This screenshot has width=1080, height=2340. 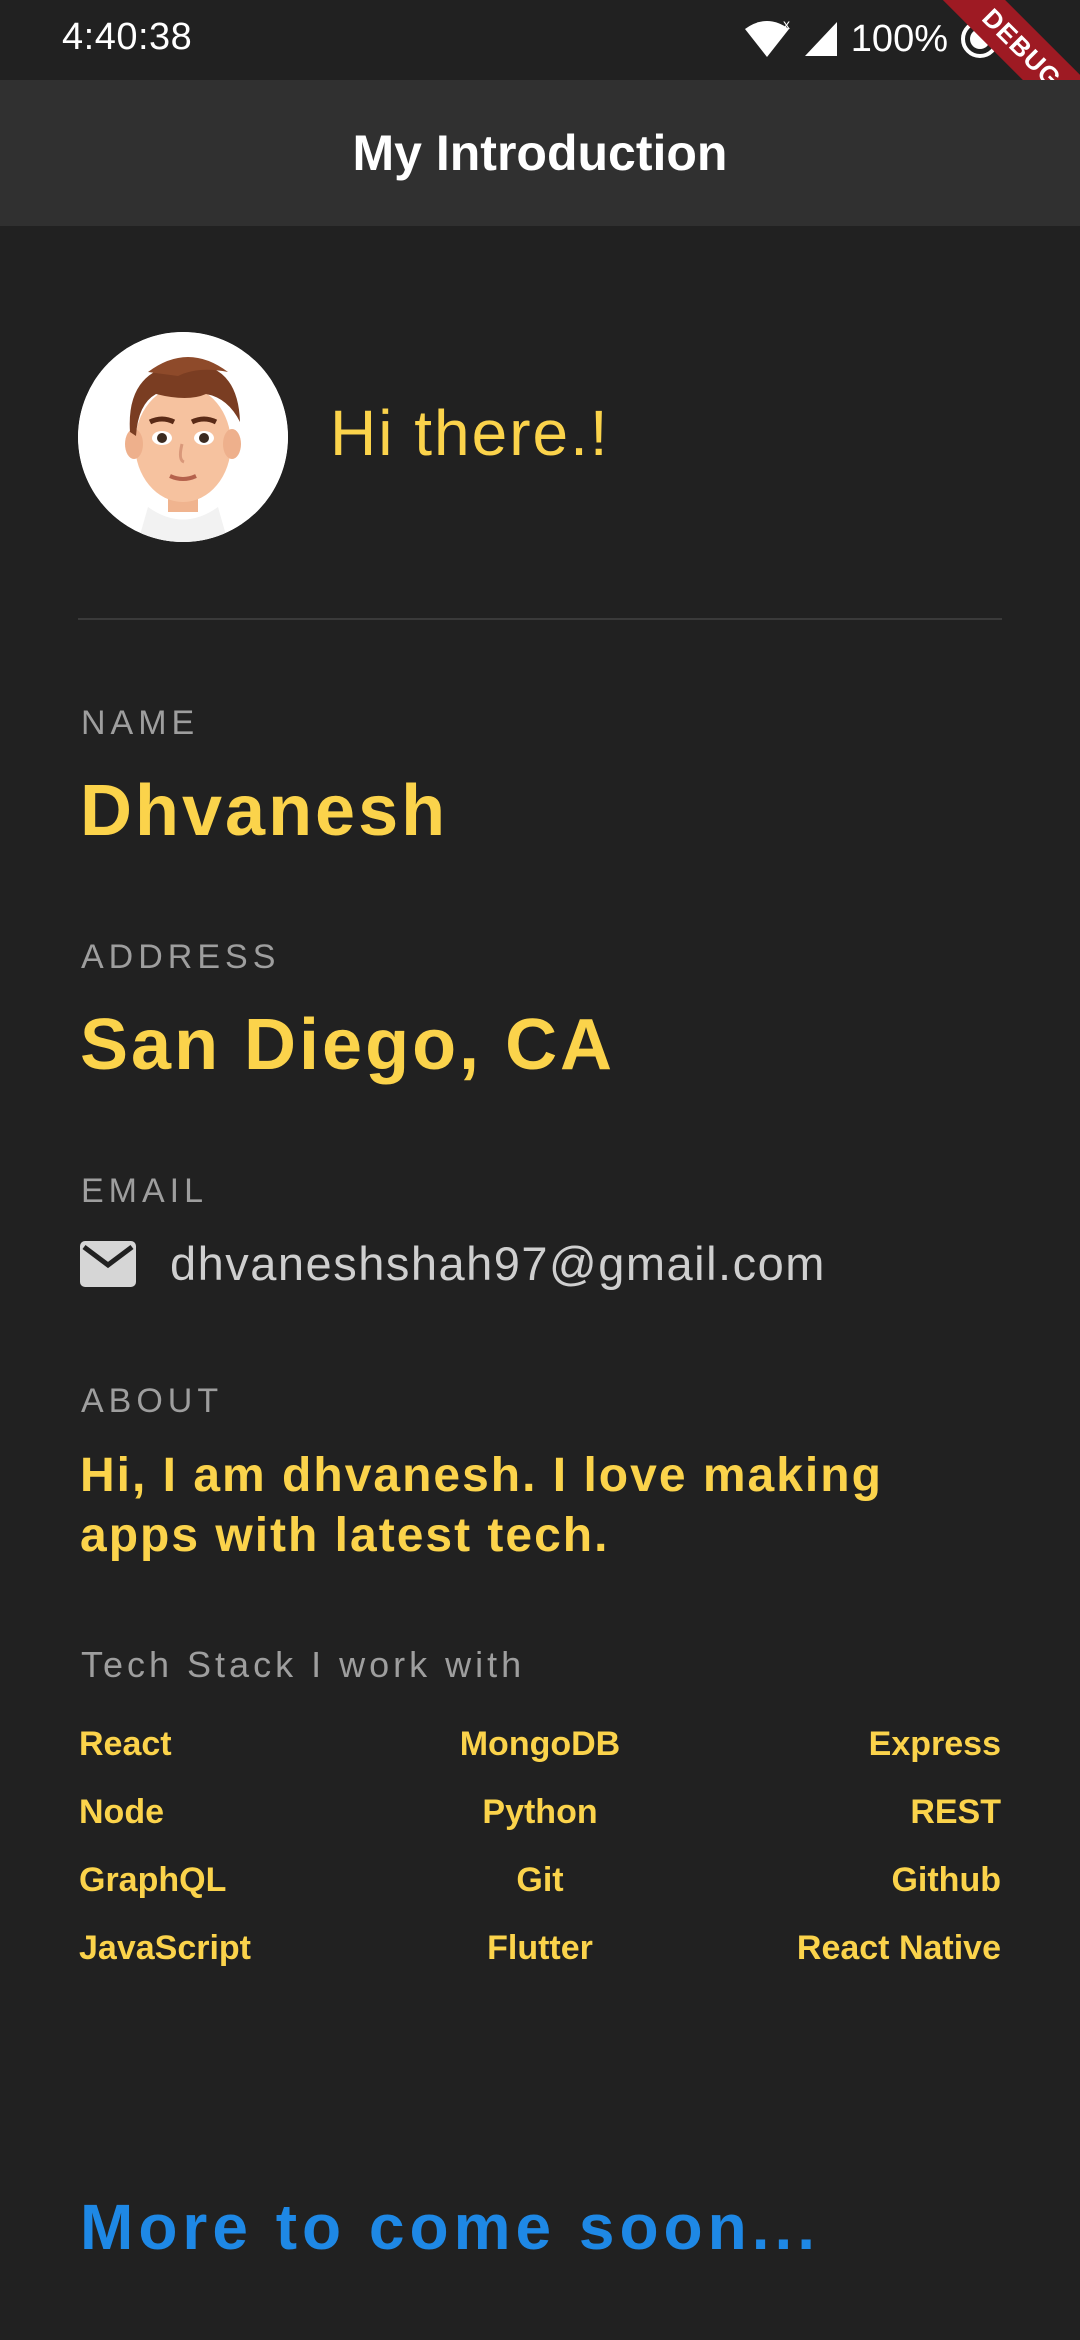 What do you see at coordinates (470, 433) in the screenshot?
I see `greeting-text: Hi there.!` at bounding box center [470, 433].